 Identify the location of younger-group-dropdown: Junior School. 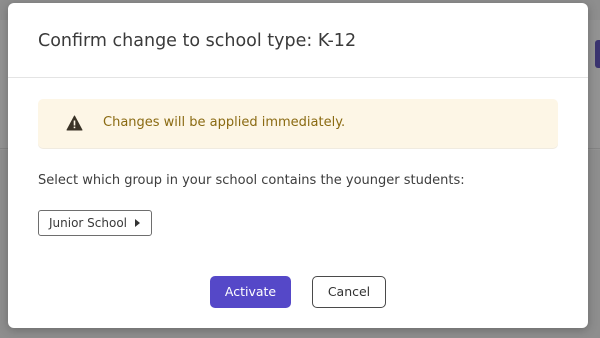
(95, 223).